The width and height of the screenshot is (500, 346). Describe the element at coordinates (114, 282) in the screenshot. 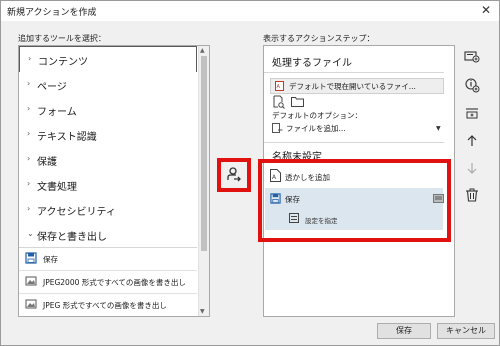

I see `tool-item-label: JPEG2000 形式ですべての画像を書き出し` at that location.